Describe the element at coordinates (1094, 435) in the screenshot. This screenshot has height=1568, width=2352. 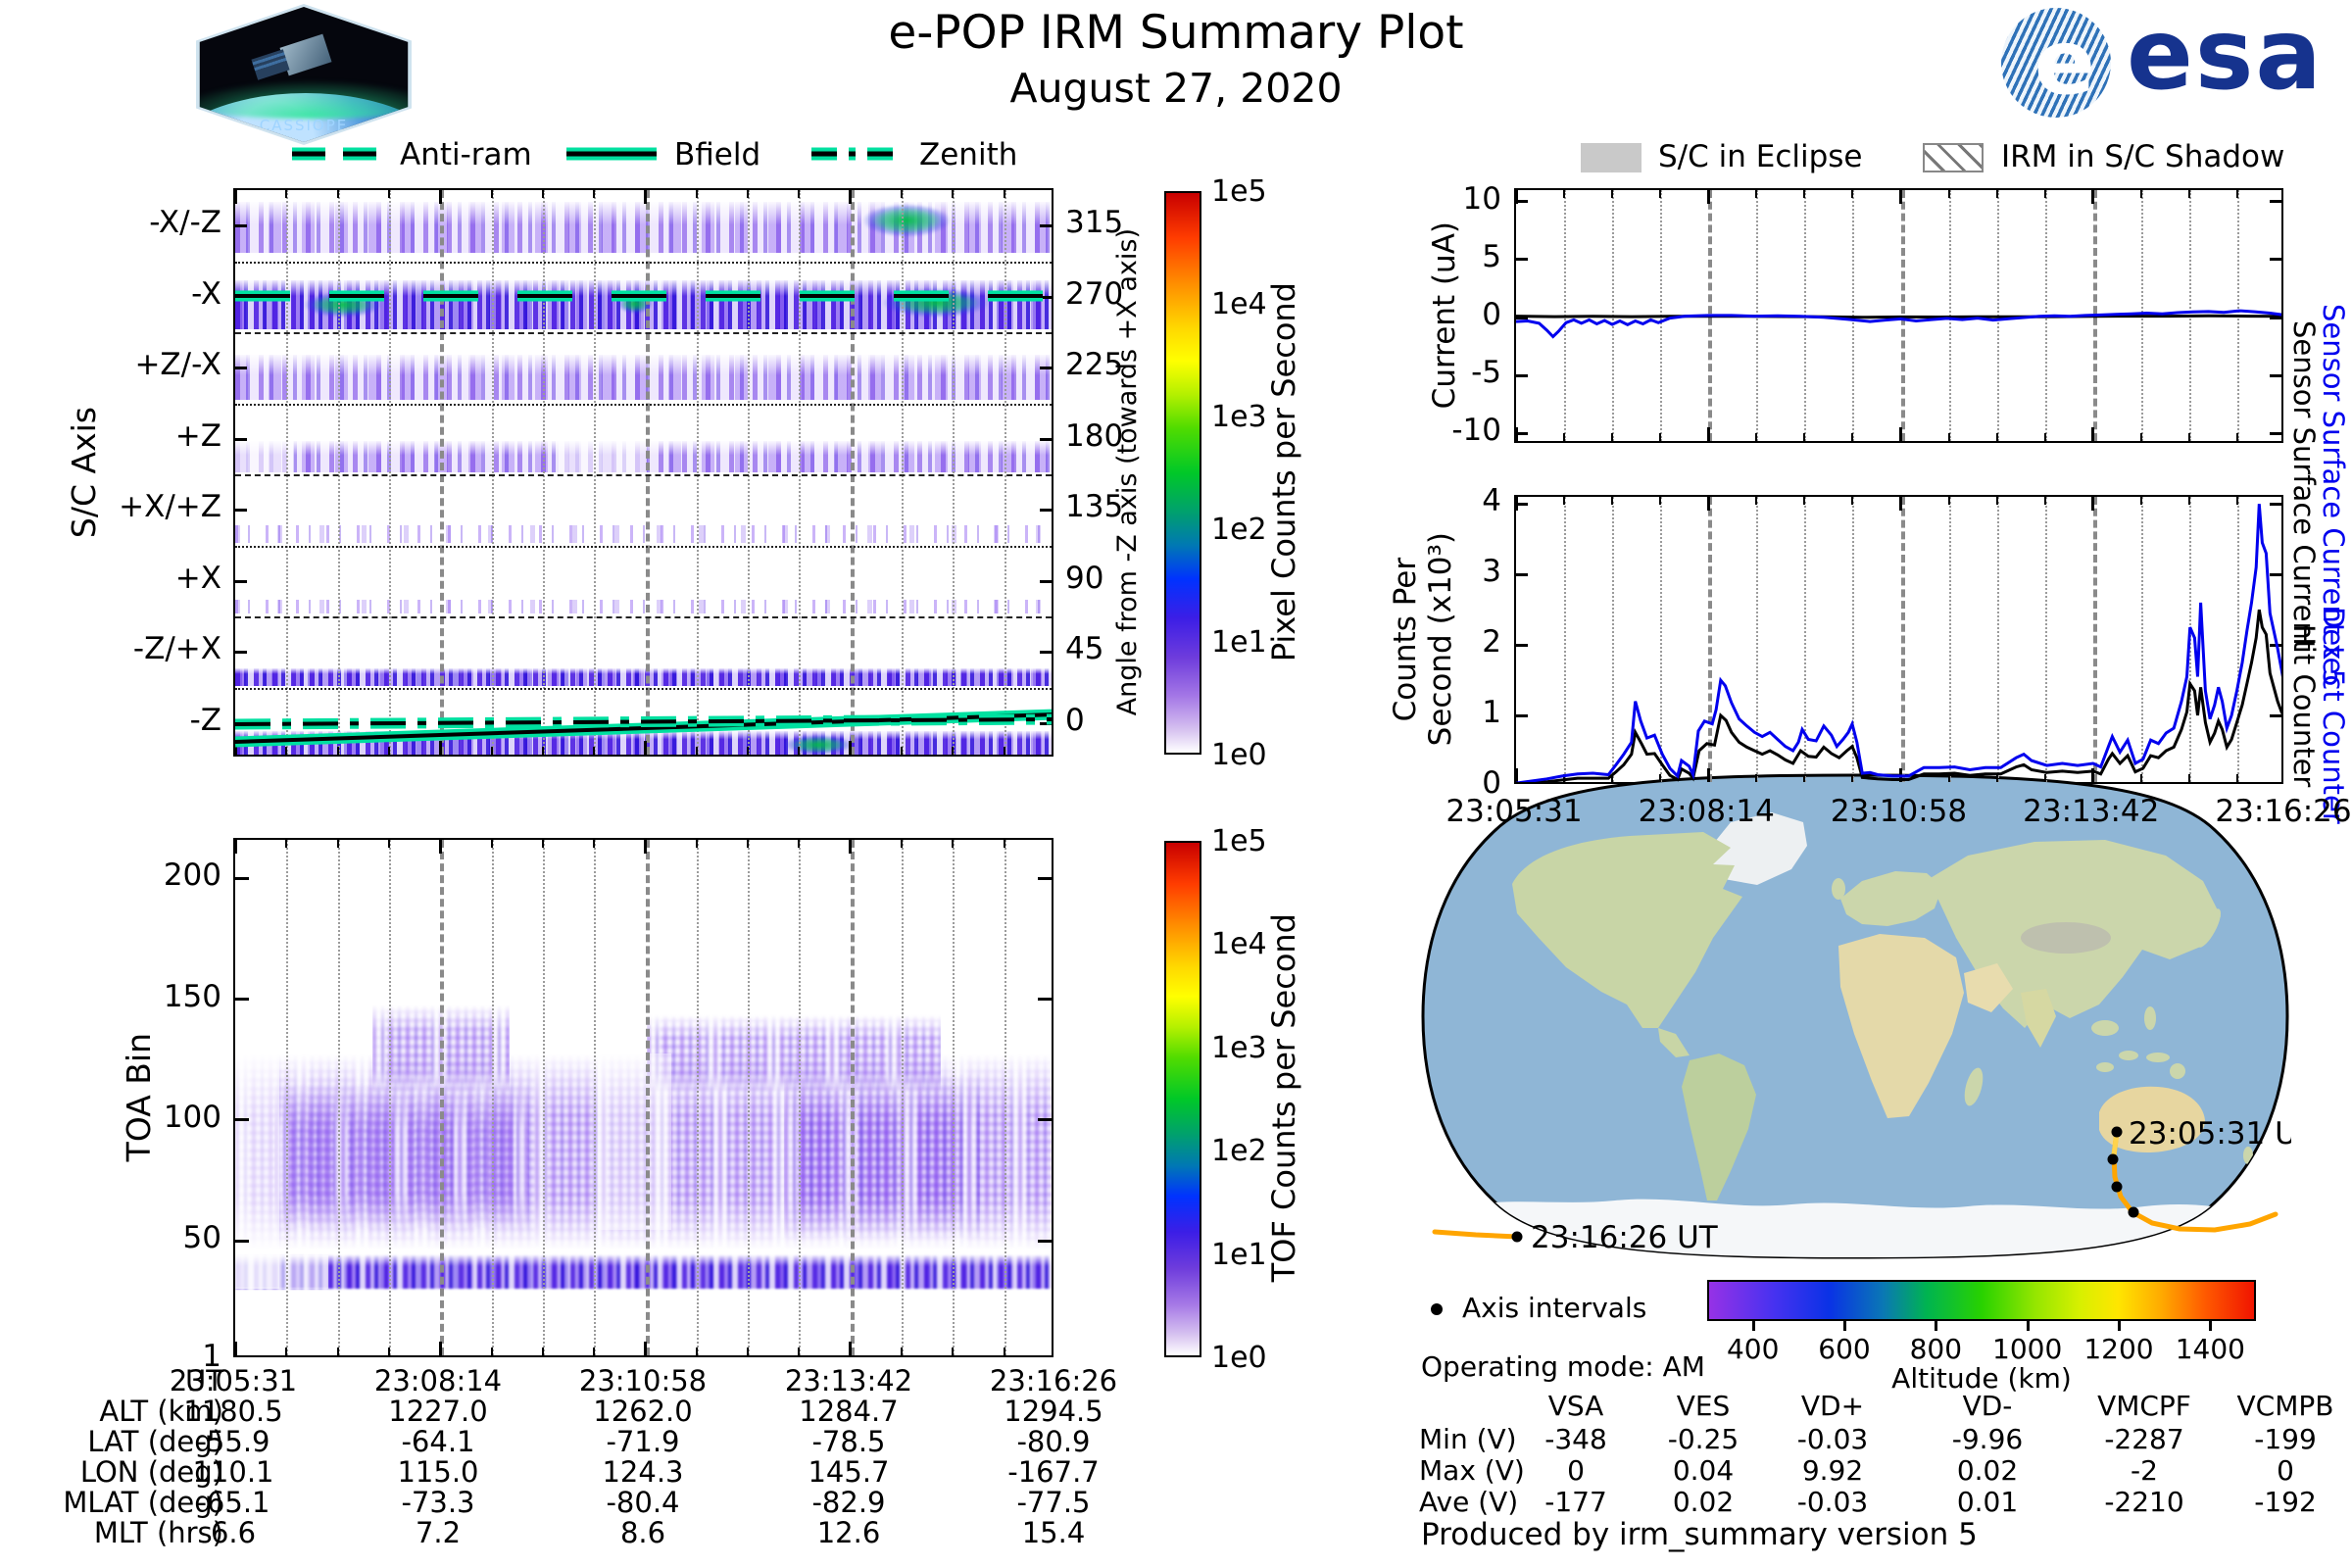
I see `angle-tick-label: 180` at that location.